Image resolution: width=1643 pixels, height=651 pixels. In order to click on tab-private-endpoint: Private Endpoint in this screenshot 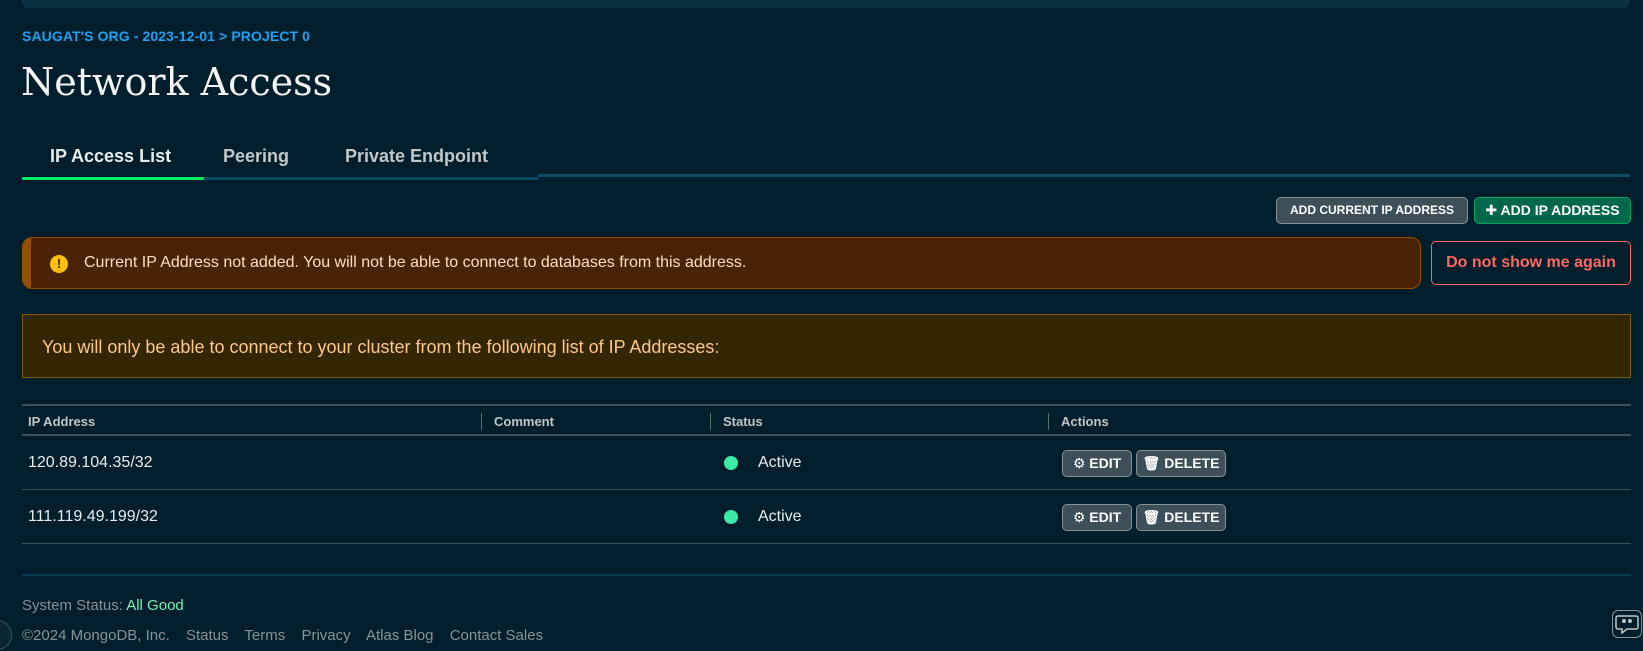, I will do `click(416, 163)`.